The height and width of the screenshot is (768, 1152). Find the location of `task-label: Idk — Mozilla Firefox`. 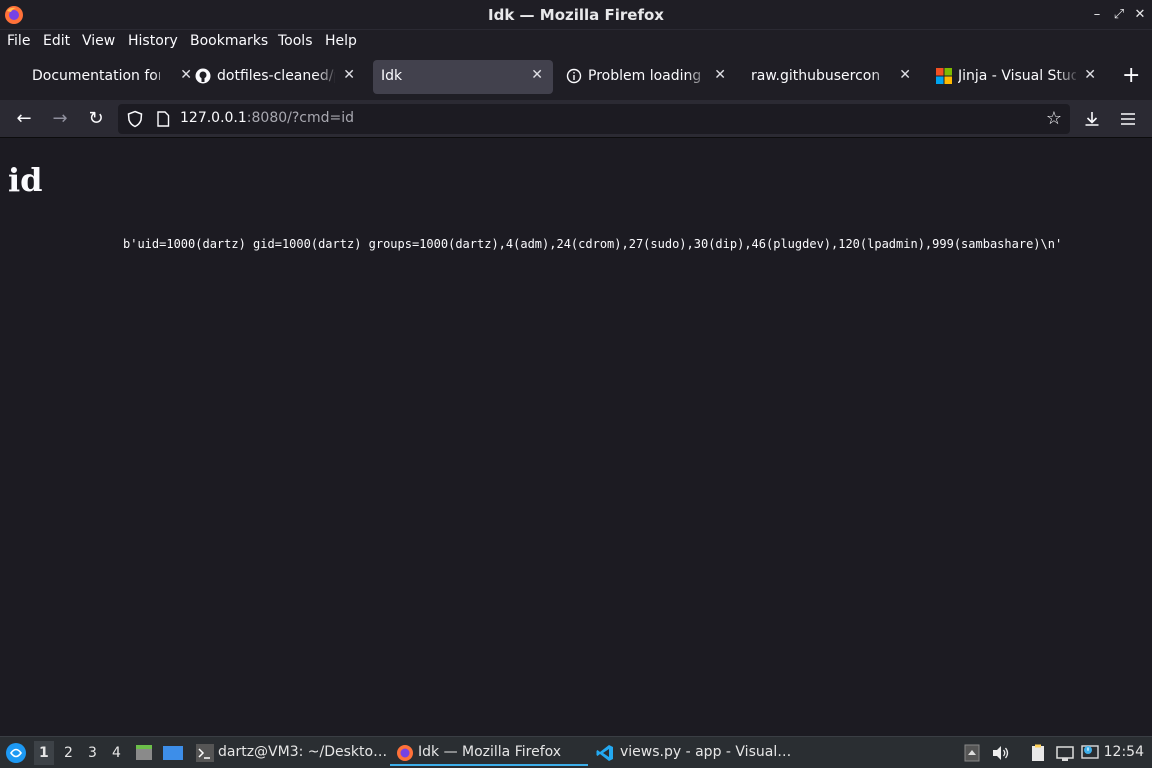

task-label: Idk — Mozilla Firefox is located at coordinates (490, 752).